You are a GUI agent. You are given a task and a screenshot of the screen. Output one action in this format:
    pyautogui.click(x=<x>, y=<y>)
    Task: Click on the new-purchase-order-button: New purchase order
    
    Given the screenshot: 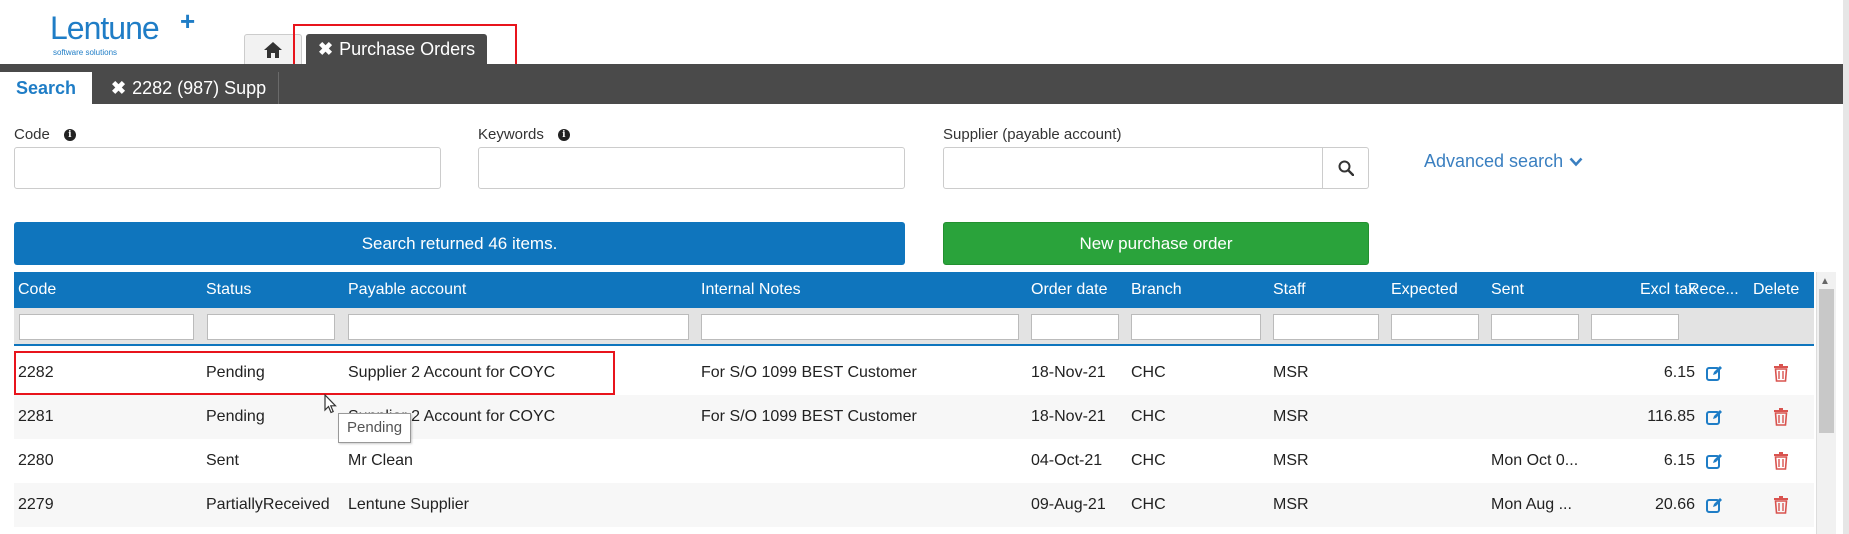 What is the action you would take?
    pyautogui.click(x=1156, y=243)
    